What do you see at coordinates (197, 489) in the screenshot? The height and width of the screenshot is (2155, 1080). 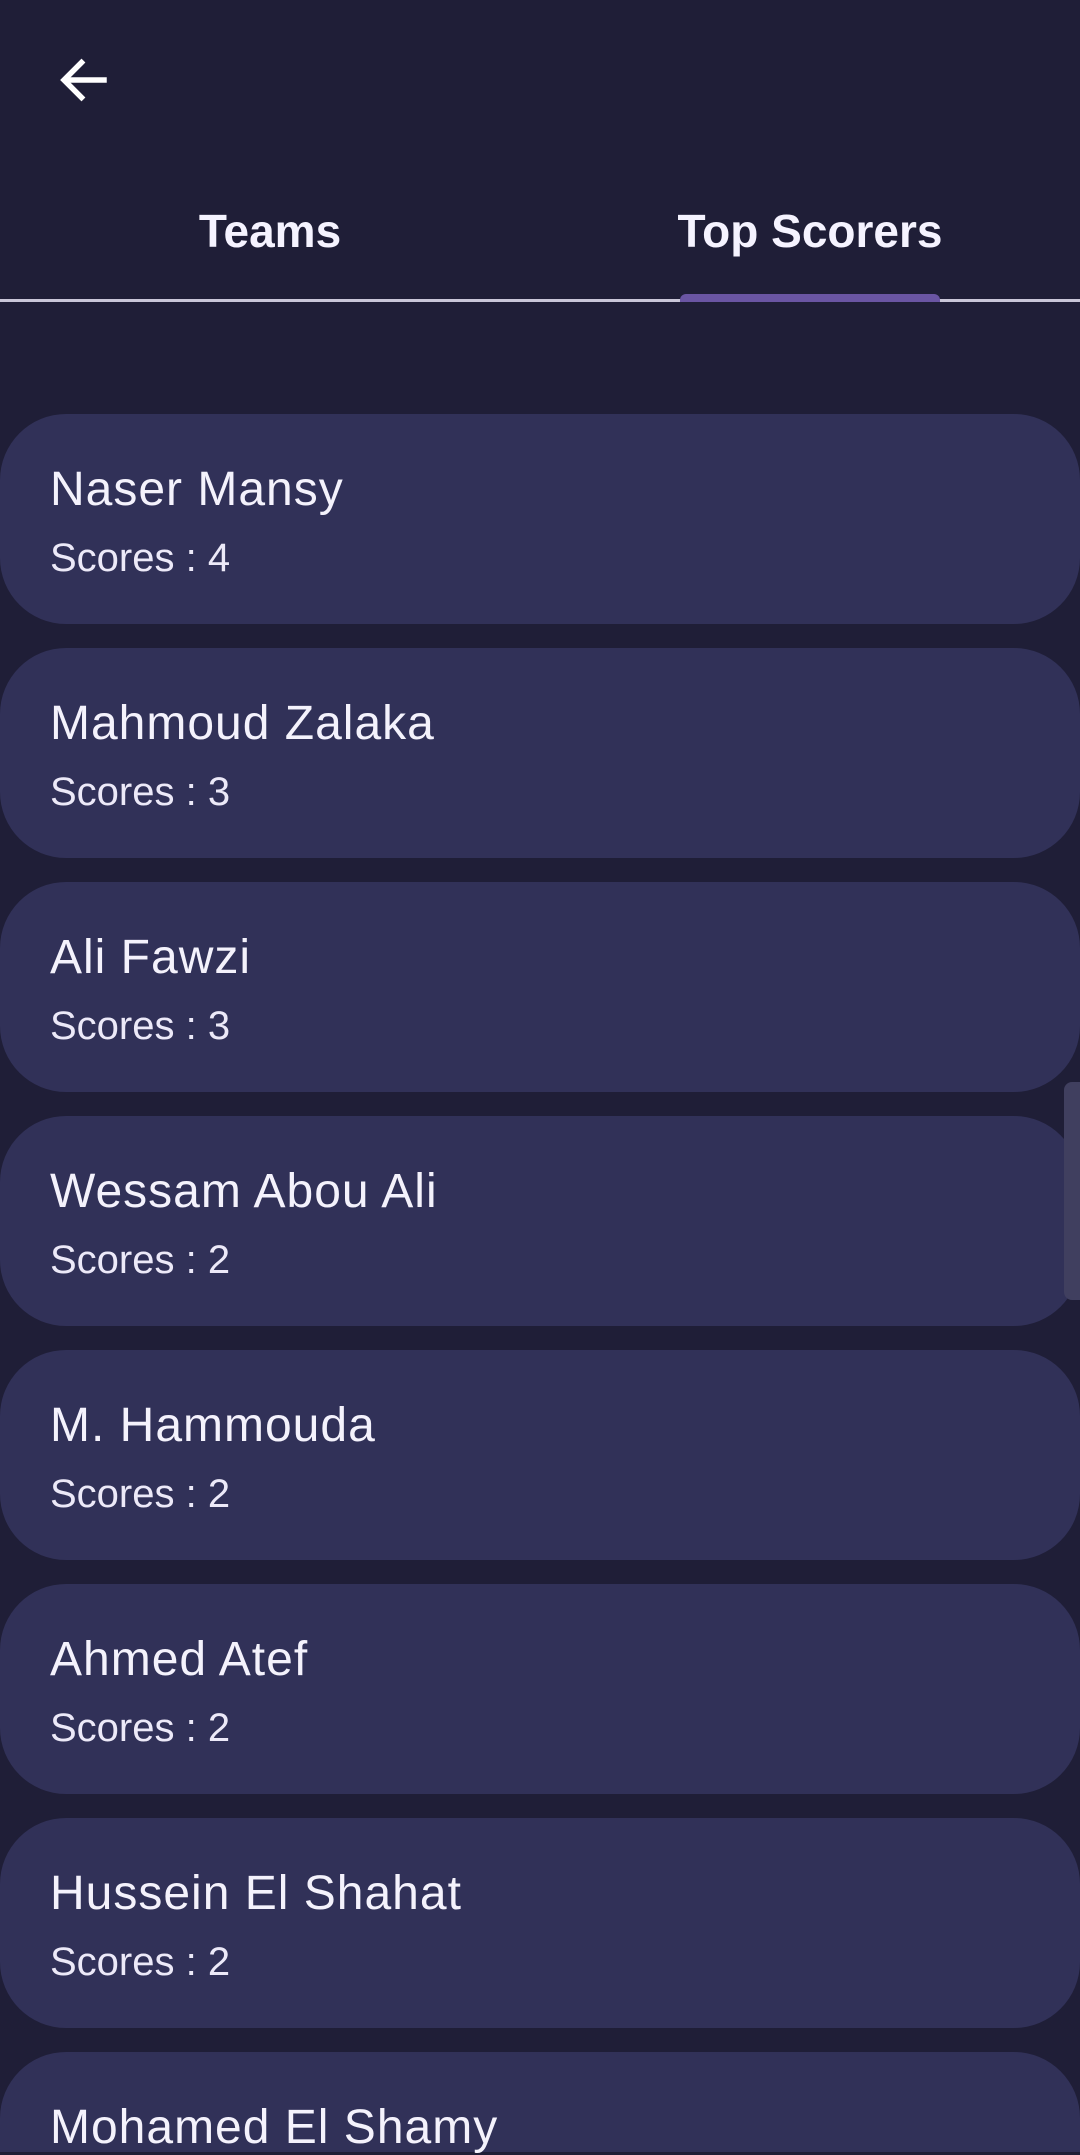 I see `scorer-name: Naser Mansy` at bounding box center [197, 489].